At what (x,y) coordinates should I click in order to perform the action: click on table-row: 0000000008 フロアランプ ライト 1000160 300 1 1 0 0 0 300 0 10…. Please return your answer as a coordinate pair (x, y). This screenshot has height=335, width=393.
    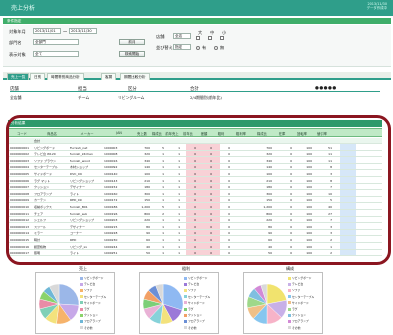
    Looking at the image, I should click on (195, 194).